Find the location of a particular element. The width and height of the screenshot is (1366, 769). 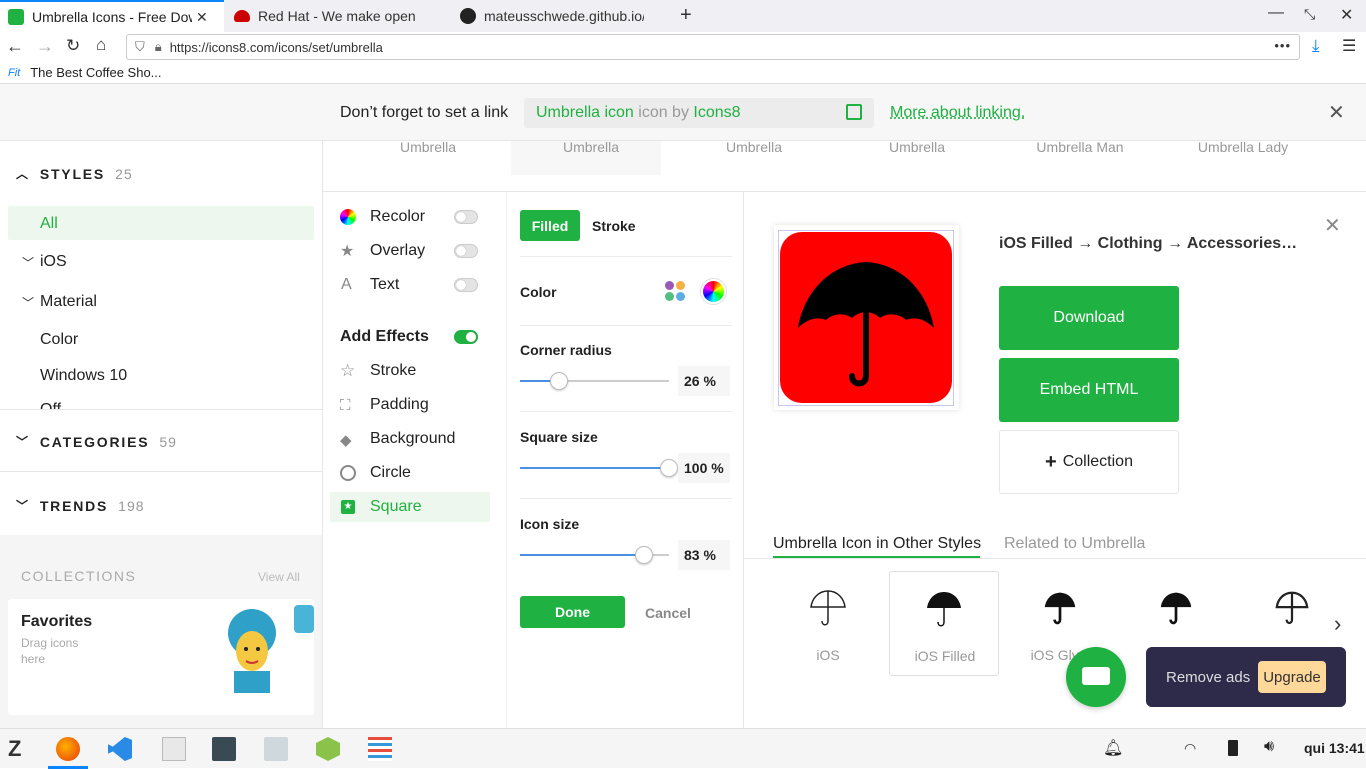

view-all-link: View All is located at coordinates (279, 577).